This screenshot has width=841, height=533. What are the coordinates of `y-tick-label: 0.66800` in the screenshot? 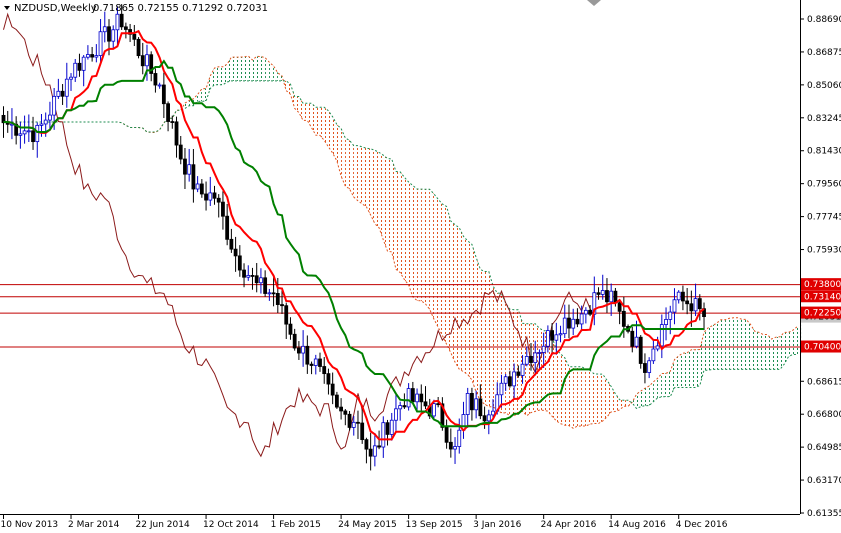 It's located at (824, 415).